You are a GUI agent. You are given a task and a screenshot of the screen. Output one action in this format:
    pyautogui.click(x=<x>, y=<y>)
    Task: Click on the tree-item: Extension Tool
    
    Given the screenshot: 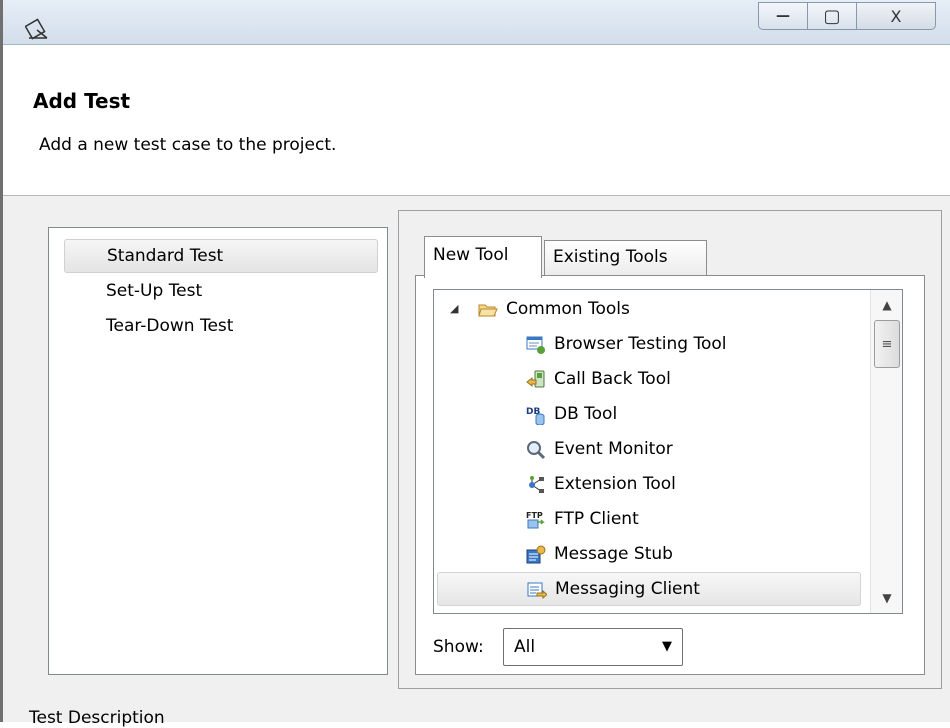 What is the action you would take?
    pyautogui.click(x=649, y=484)
    